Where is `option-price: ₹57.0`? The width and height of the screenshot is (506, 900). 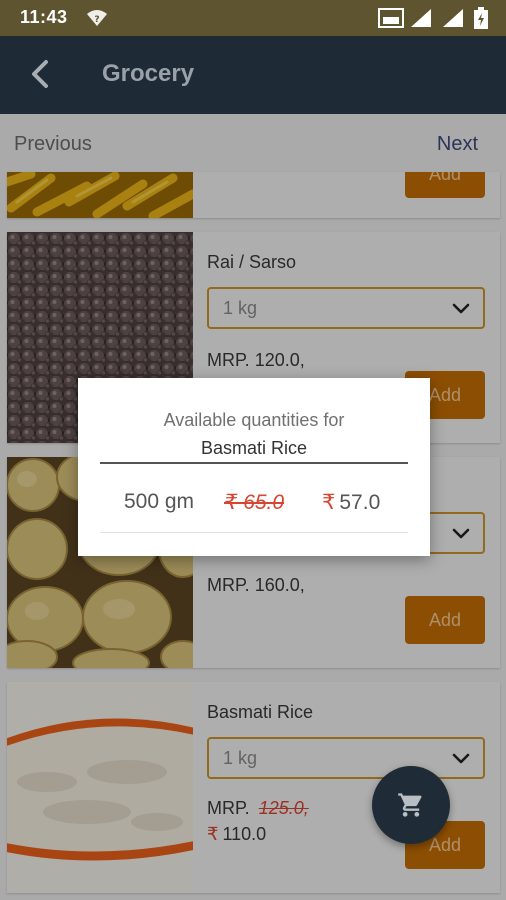 option-price: ₹57.0 is located at coordinates (351, 502).